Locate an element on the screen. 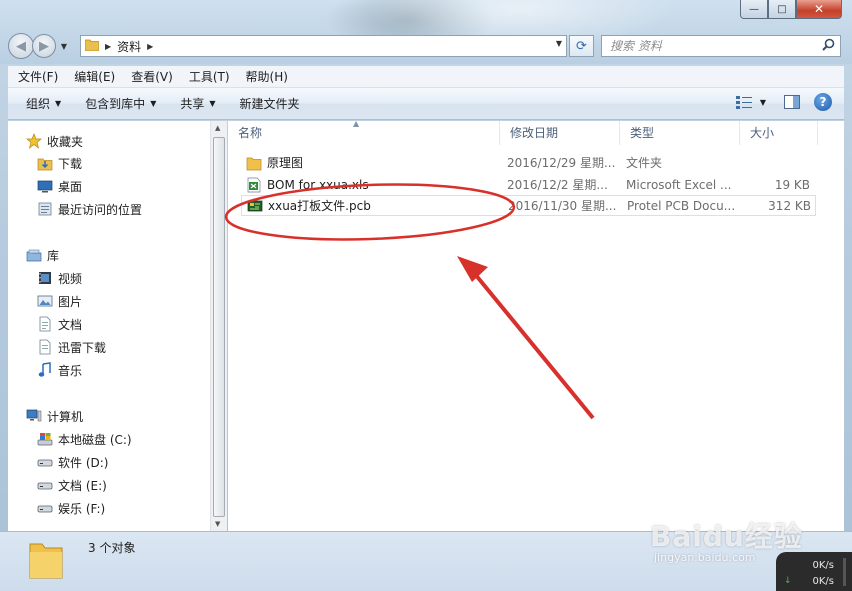 The height and width of the screenshot is (591, 852). sidebar-item-desktop: 桌面 is located at coordinates (59, 186).